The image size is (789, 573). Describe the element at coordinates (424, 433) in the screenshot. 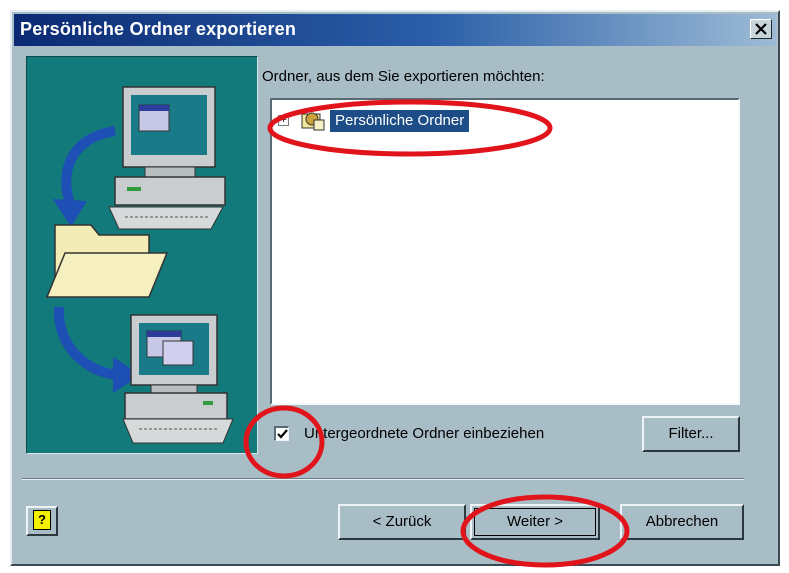

I see `include-subfolders-label: Untergeordnete Ordner einbeziehen` at that location.